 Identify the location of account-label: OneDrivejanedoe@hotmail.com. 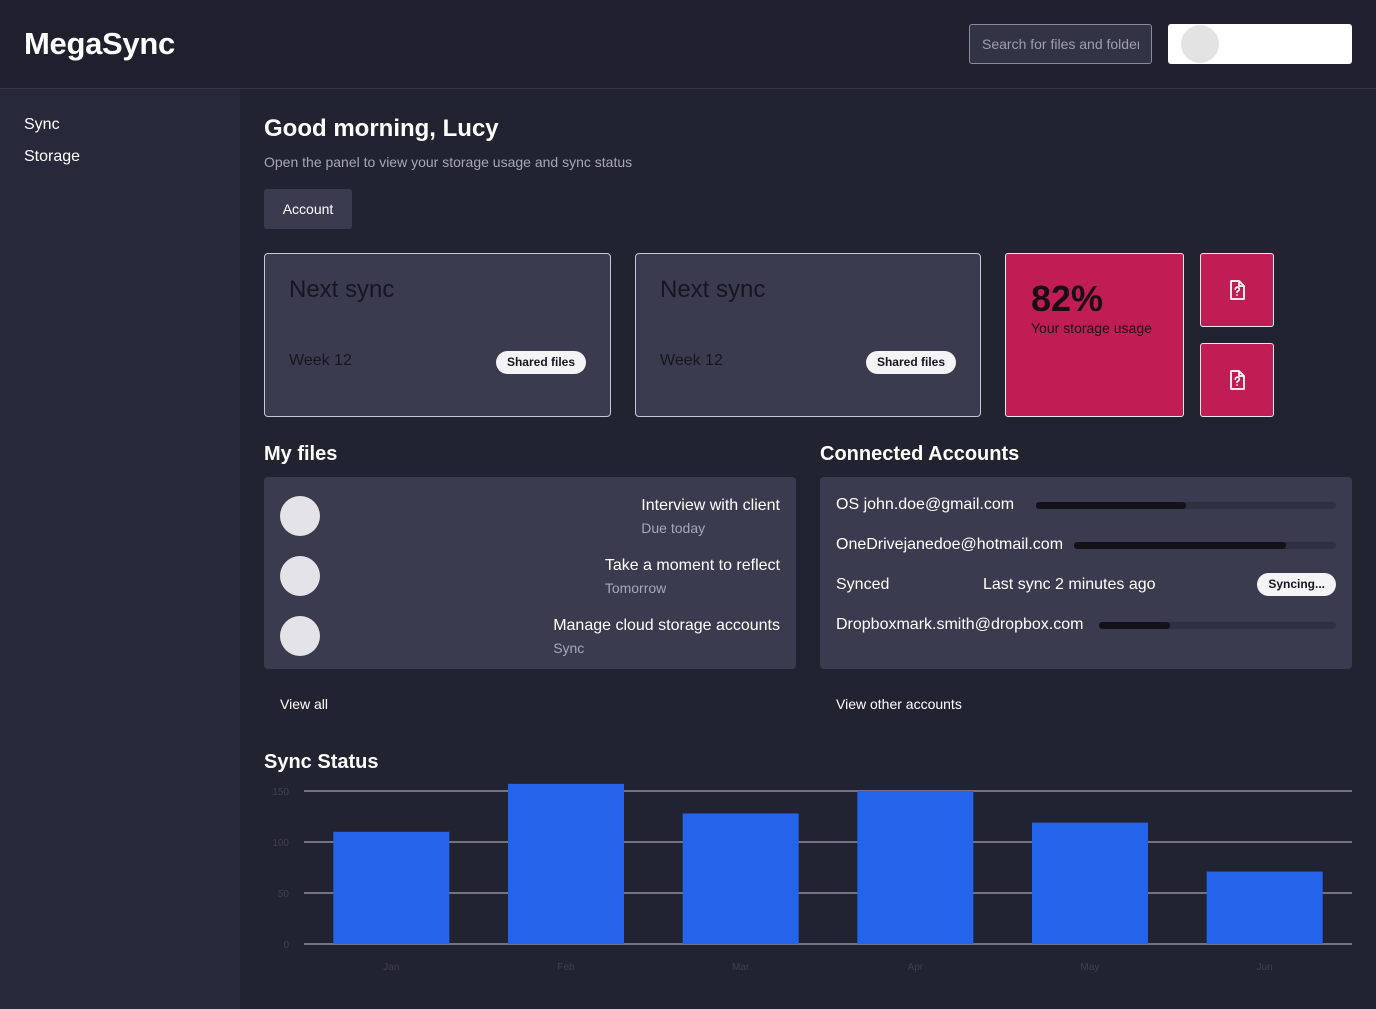
(950, 544).